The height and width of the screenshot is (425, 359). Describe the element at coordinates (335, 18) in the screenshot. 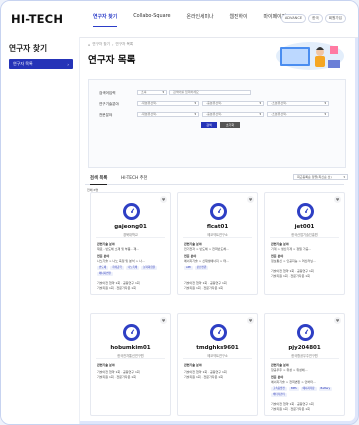

I see `signup-link: 회원가입` at that location.